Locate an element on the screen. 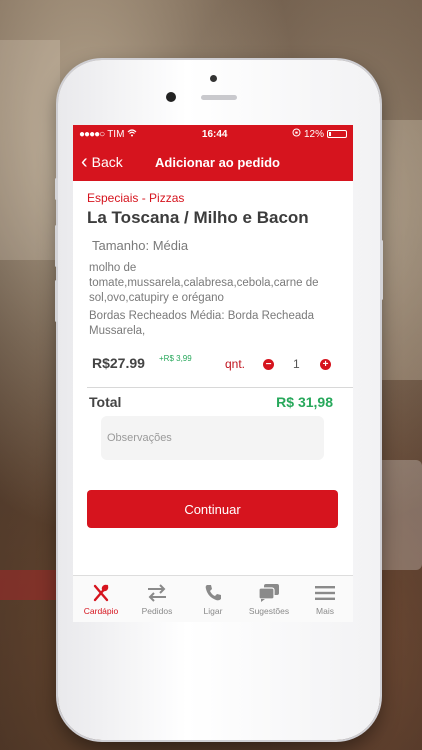  tab-cardapio: Cardápio is located at coordinates (101, 599).